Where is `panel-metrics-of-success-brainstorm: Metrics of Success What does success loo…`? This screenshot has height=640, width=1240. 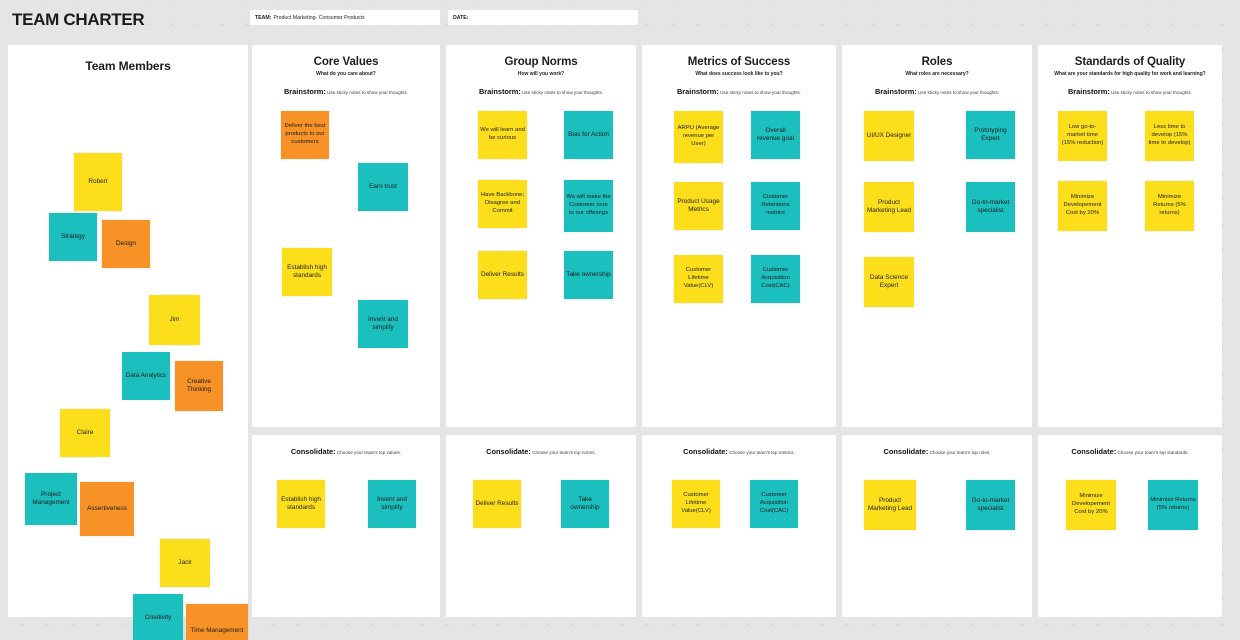 panel-metrics-of-success-brainstorm: Metrics of Success What does success loo… is located at coordinates (739, 236).